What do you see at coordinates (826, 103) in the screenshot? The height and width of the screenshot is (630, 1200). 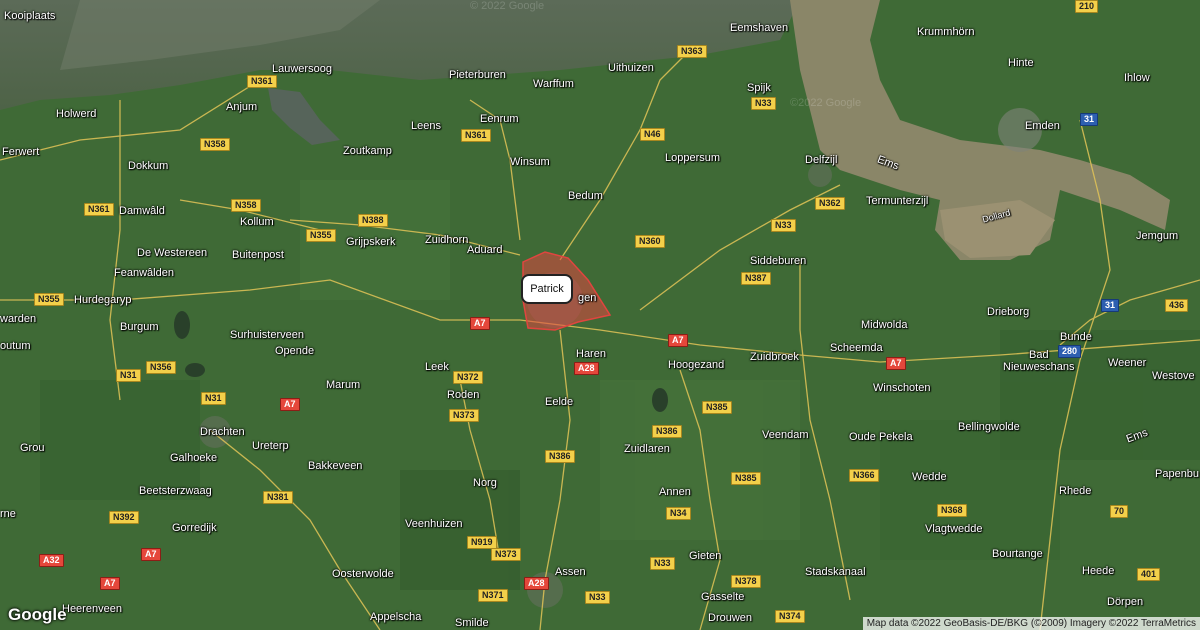 I see `watermark: ©2022 Google` at bounding box center [826, 103].